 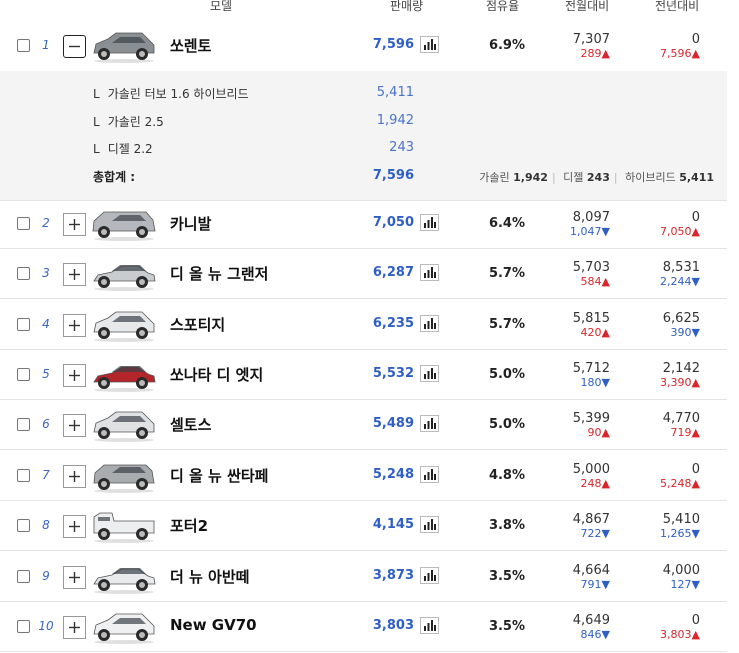 What do you see at coordinates (190, 223) in the screenshot?
I see `model-name: 카니발` at bounding box center [190, 223].